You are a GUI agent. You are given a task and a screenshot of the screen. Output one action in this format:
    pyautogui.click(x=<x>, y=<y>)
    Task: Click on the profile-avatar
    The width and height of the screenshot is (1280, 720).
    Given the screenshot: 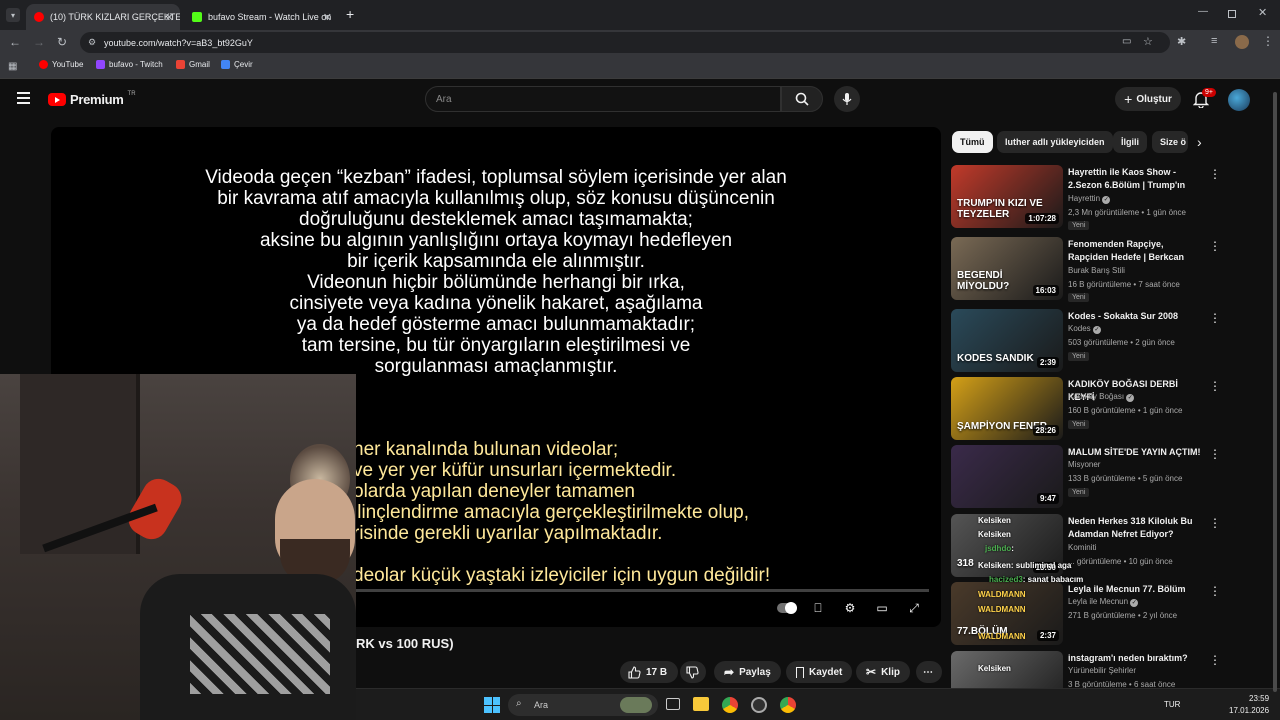 What is the action you would take?
    pyautogui.click(x=1242, y=42)
    